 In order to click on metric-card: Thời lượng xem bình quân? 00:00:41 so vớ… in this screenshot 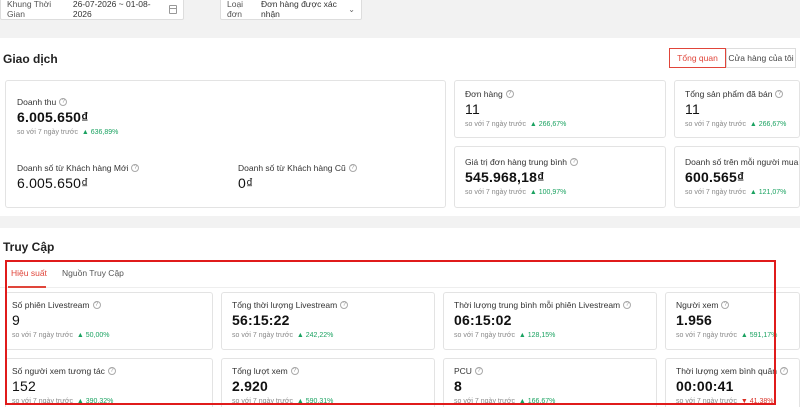, I will do `click(732, 382)`.